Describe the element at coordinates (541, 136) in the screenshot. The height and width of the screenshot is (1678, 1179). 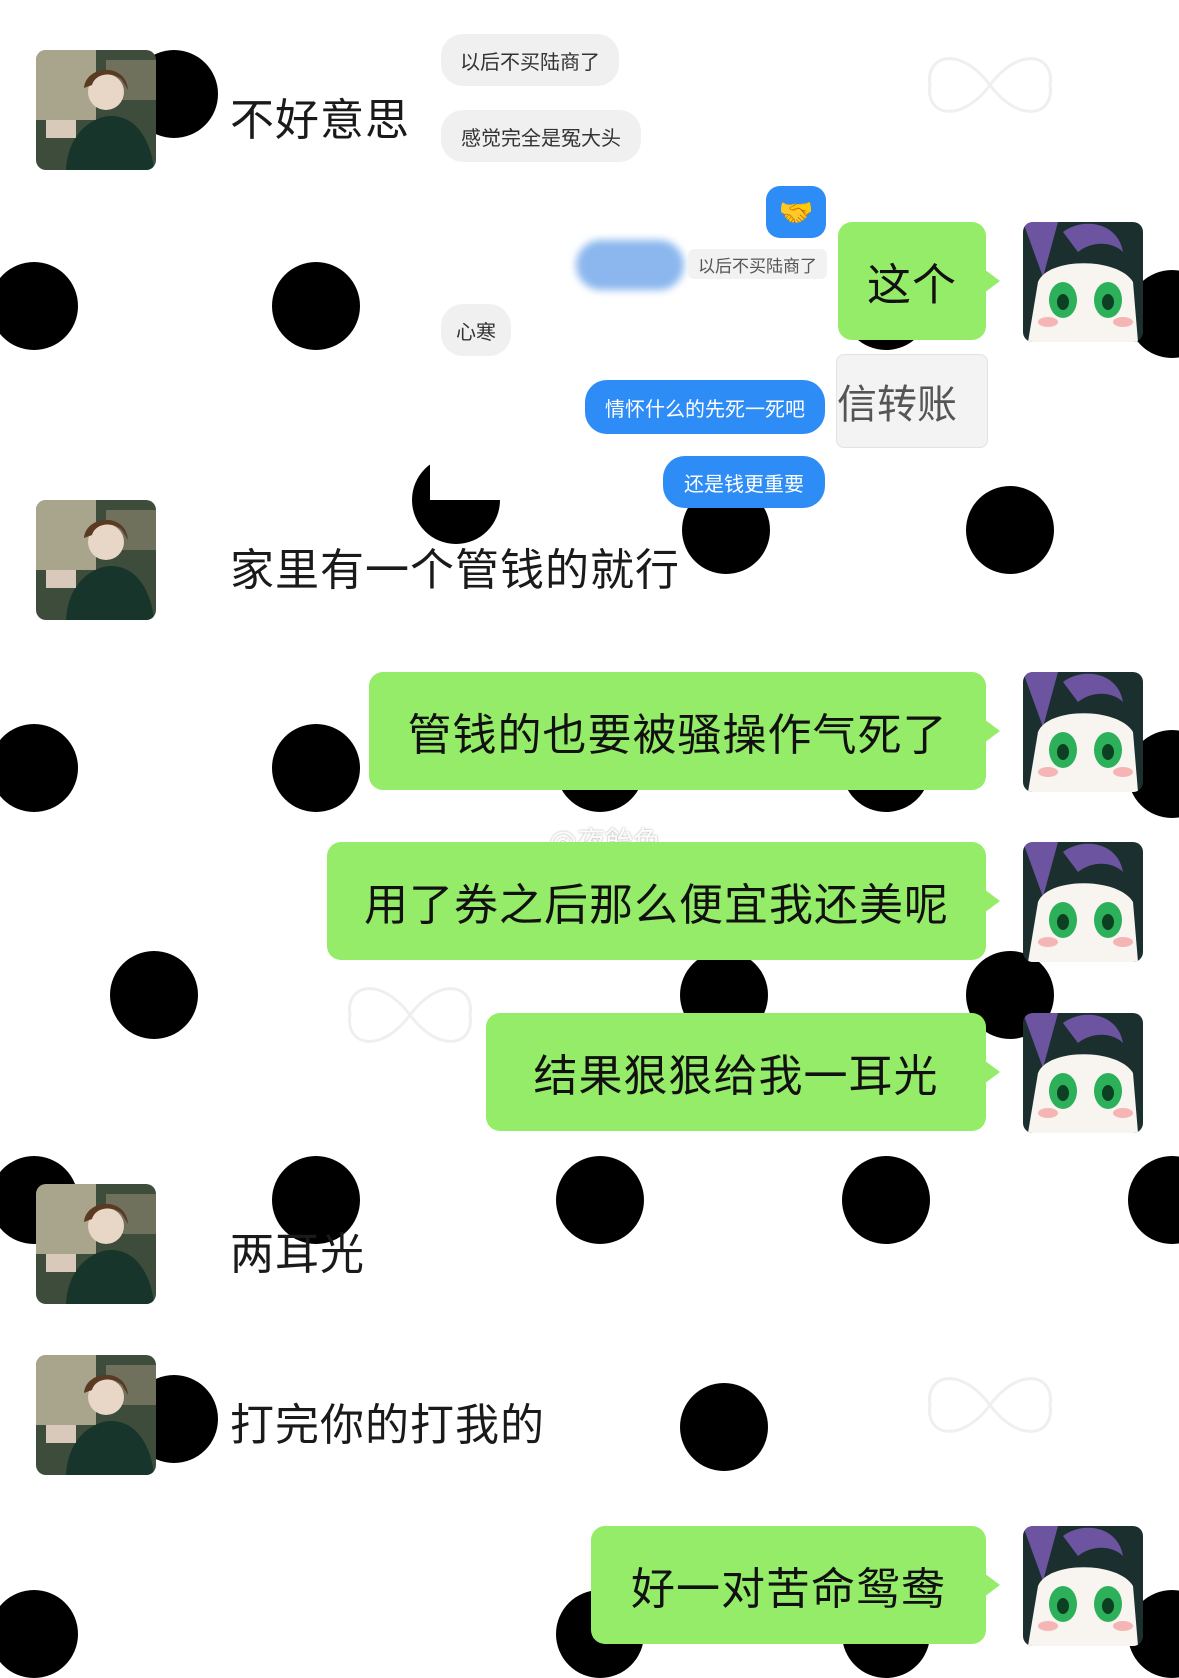
I see `embedded-grey-message: 感觉完全是冤大头` at that location.